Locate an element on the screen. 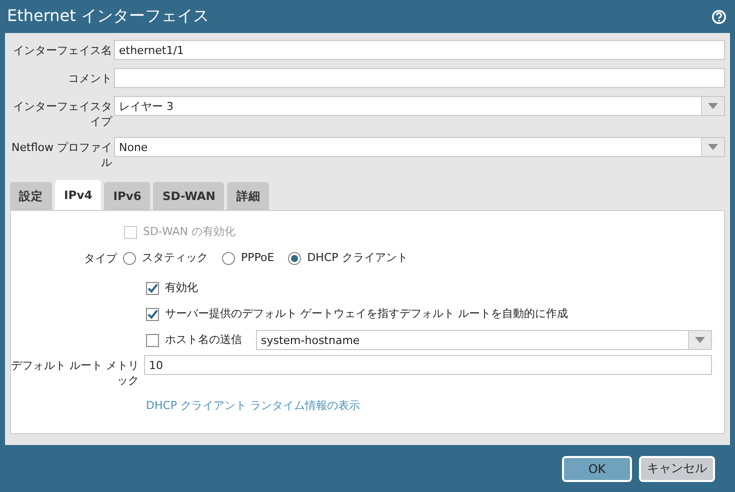 The image size is (735, 492). radio-label: スタティック is located at coordinates (175, 258).